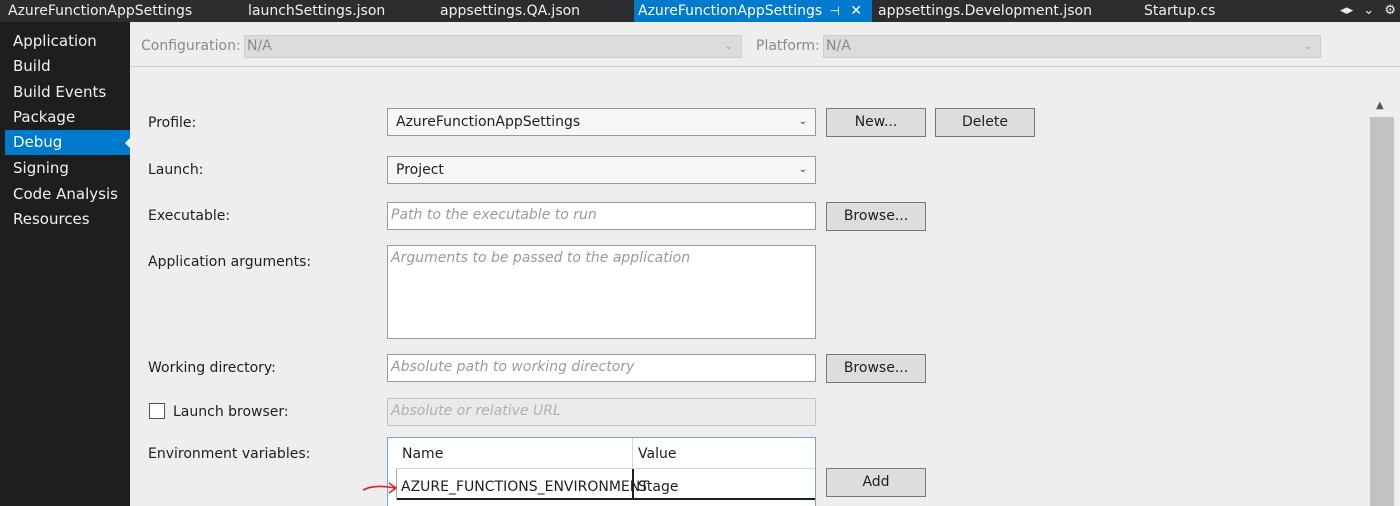 The width and height of the screenshot is (1400, 506). What do you see at coordinates (68, 142) in the screenshot?
I see `sidebar-item-debug: Debug` at bounding box center [68, 142].